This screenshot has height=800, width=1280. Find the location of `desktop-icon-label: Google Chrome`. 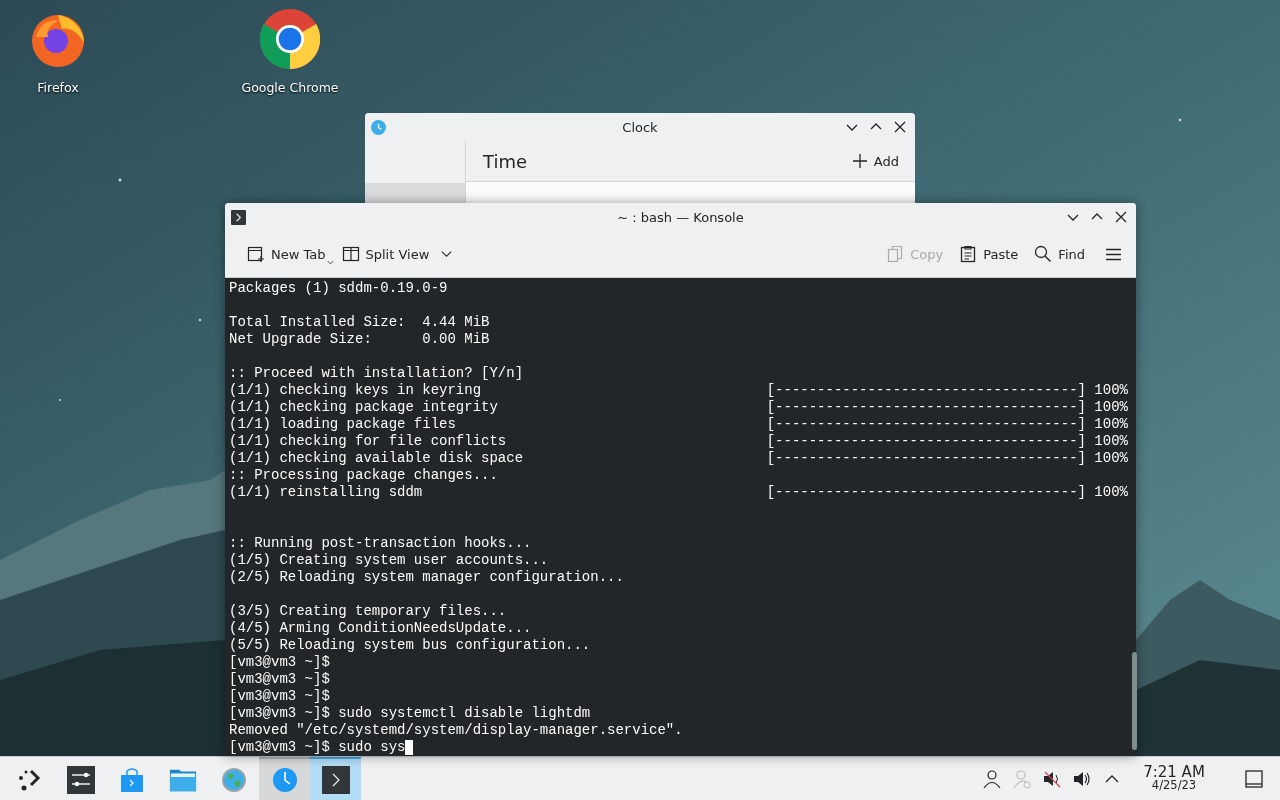

desktop-icon-label: Google Chrome is located at coordinates (290, 87).